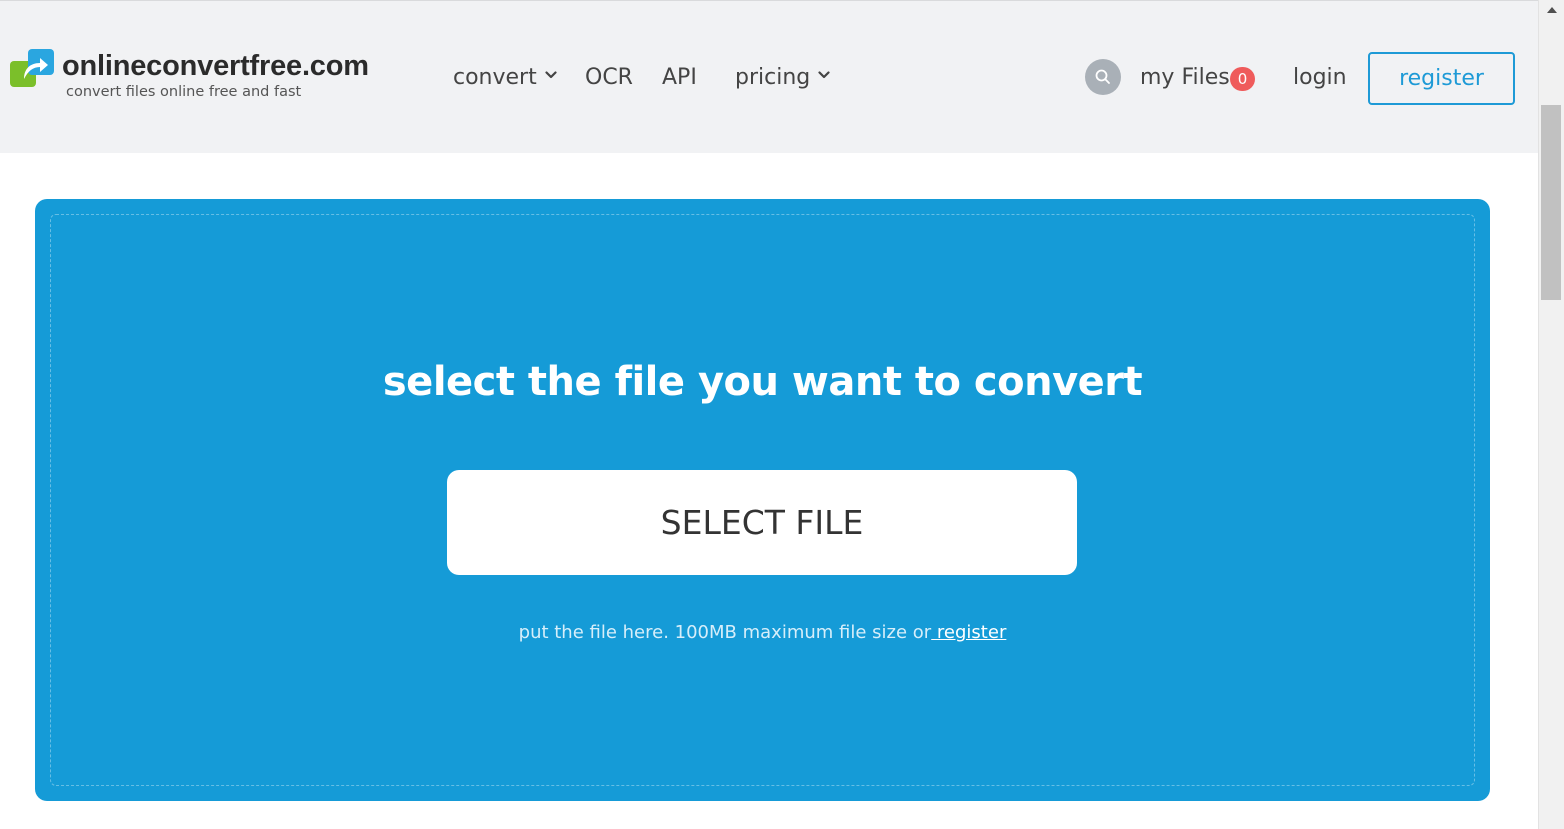 The height and width of the screenshot is (829, 1564). What do you see at coordinates (968, 632) in the screenshot?
I see `register-link: register` at bounding box center [968, 632].